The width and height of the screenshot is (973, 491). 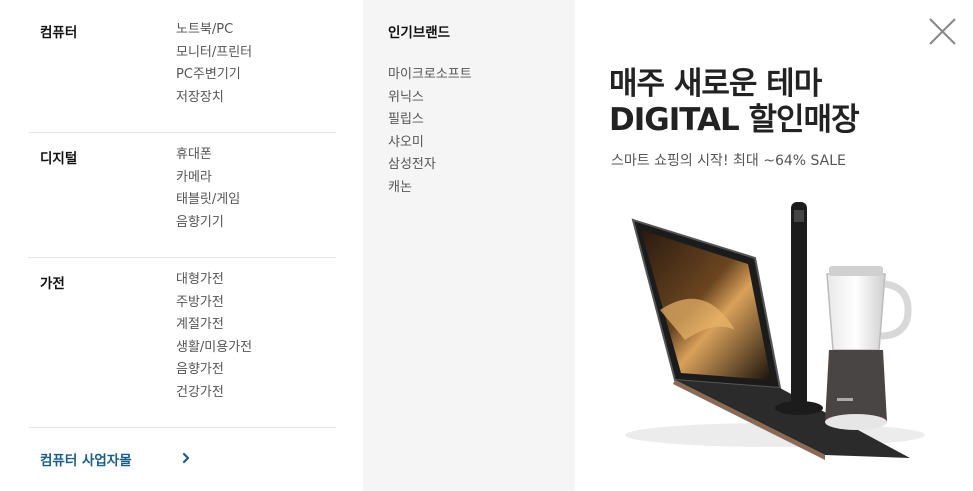 I want to click on category-group-appliance: 가전 대형가전 주방가전 계절가전 생활/미용가전 음향가전 건강가전, so click(x=182, y=343).